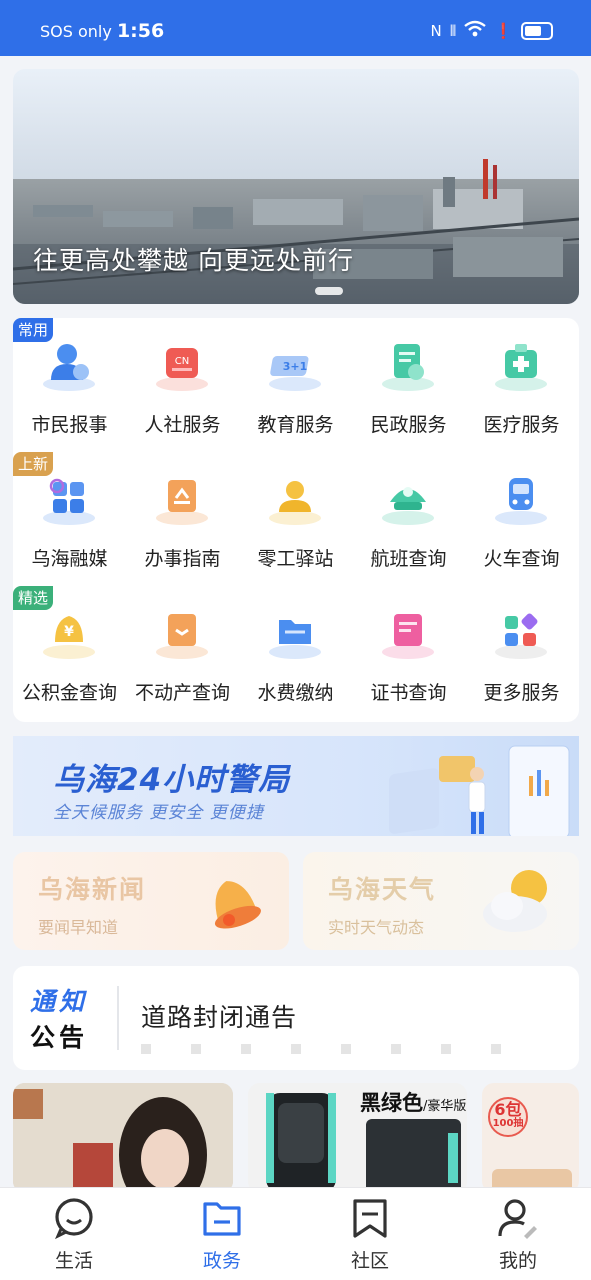  I want to click on ad-2-caption: 黑绿色/豪华版, so click(413, 1102).